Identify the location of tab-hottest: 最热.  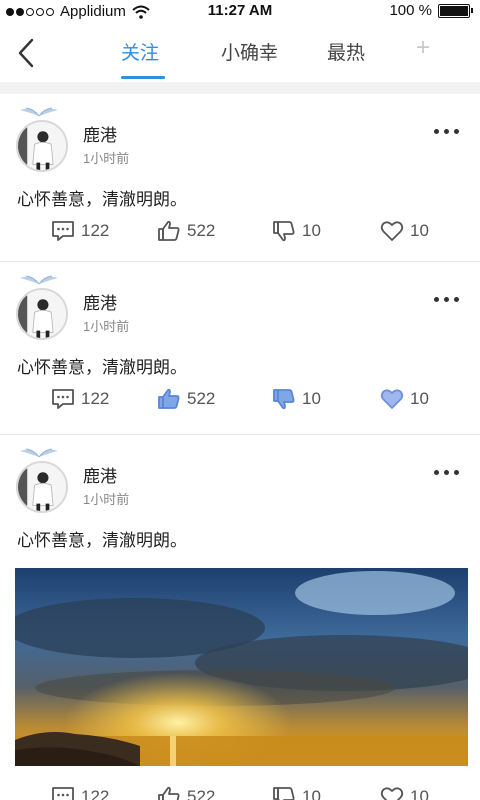
(346, 51).